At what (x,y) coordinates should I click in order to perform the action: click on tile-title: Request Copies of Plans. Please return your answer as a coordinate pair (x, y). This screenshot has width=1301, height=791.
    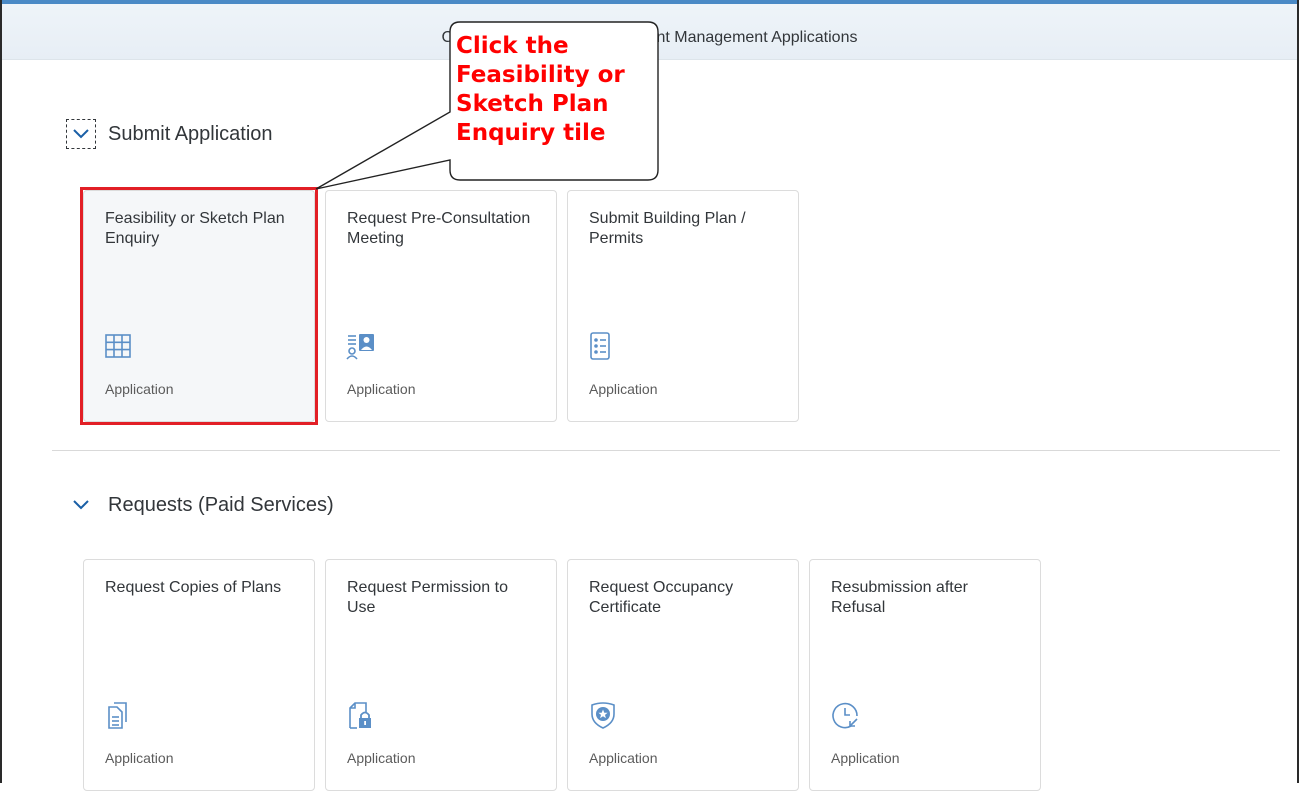
    Looking at the image, I should click on (193, 587).